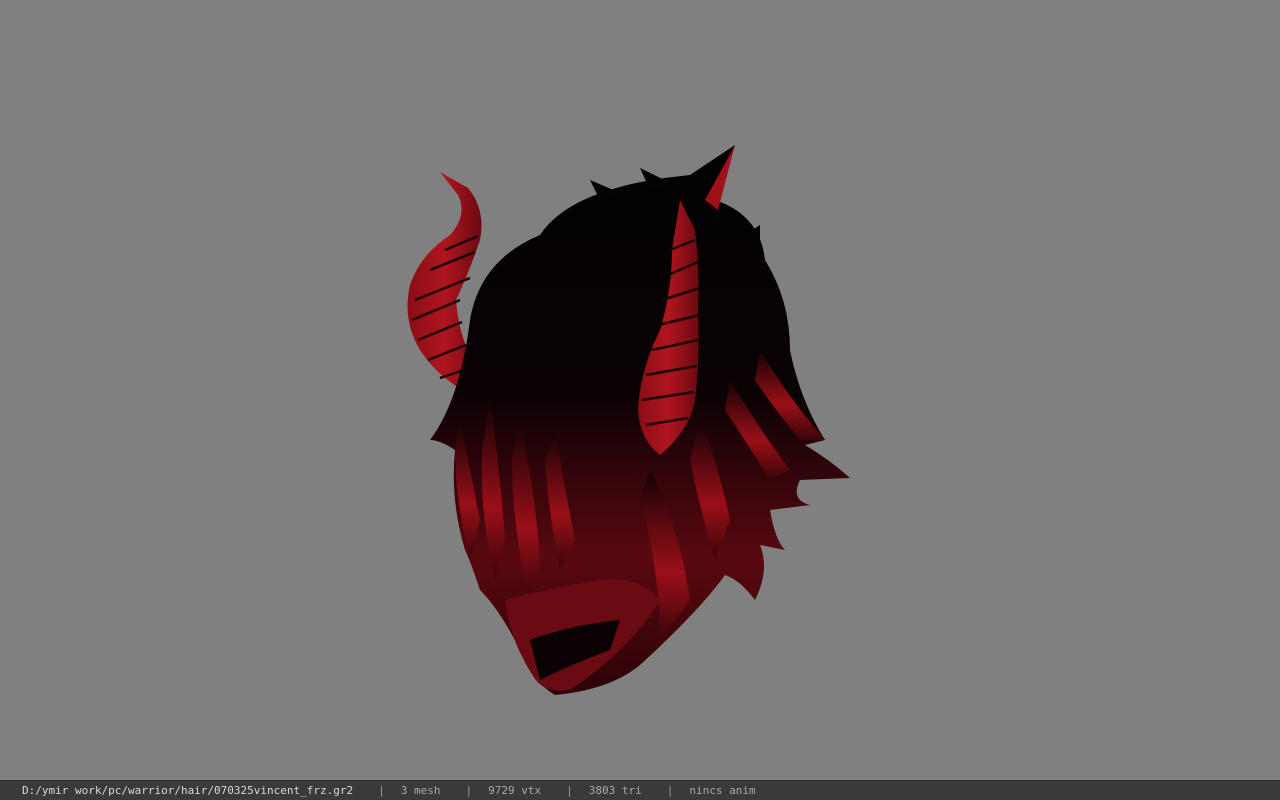 The image size is (1280, 800). Describe the element at coordinates (615, 790) in the screenshot. I see `triangle-count: 3803 tri` at that location.